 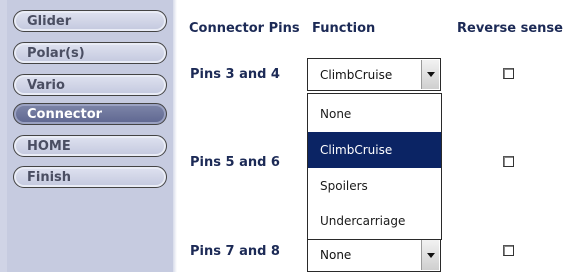 What do you see at coordinates (374, 114) in the screenshot?
I see `dropdown-option-none: None` at bounding box center [374, 114].